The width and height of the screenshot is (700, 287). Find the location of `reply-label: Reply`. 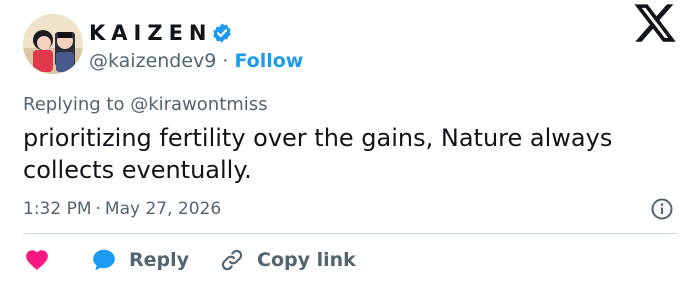

reply-label: Reply is located at coordinates (159, 260).